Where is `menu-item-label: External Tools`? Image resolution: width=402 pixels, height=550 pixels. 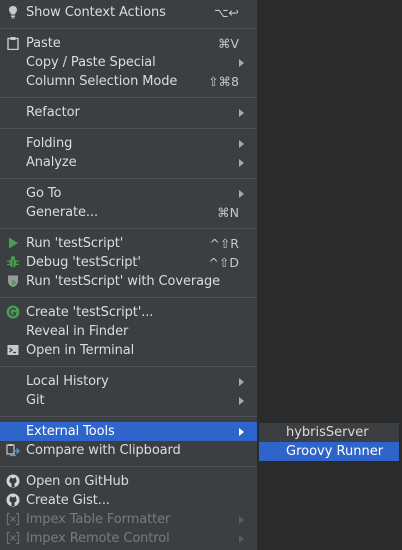
menu-item-label: External Tools is located at coordinates (70, 431).